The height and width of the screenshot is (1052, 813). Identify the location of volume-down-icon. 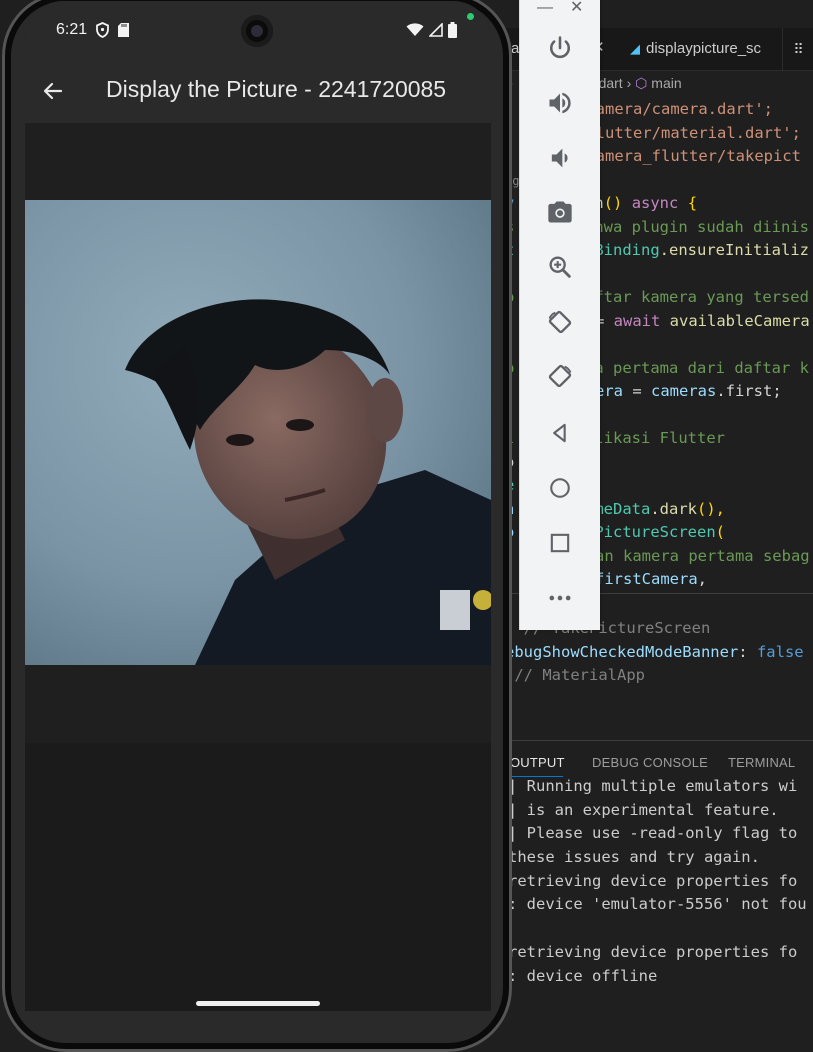
(559, 158).